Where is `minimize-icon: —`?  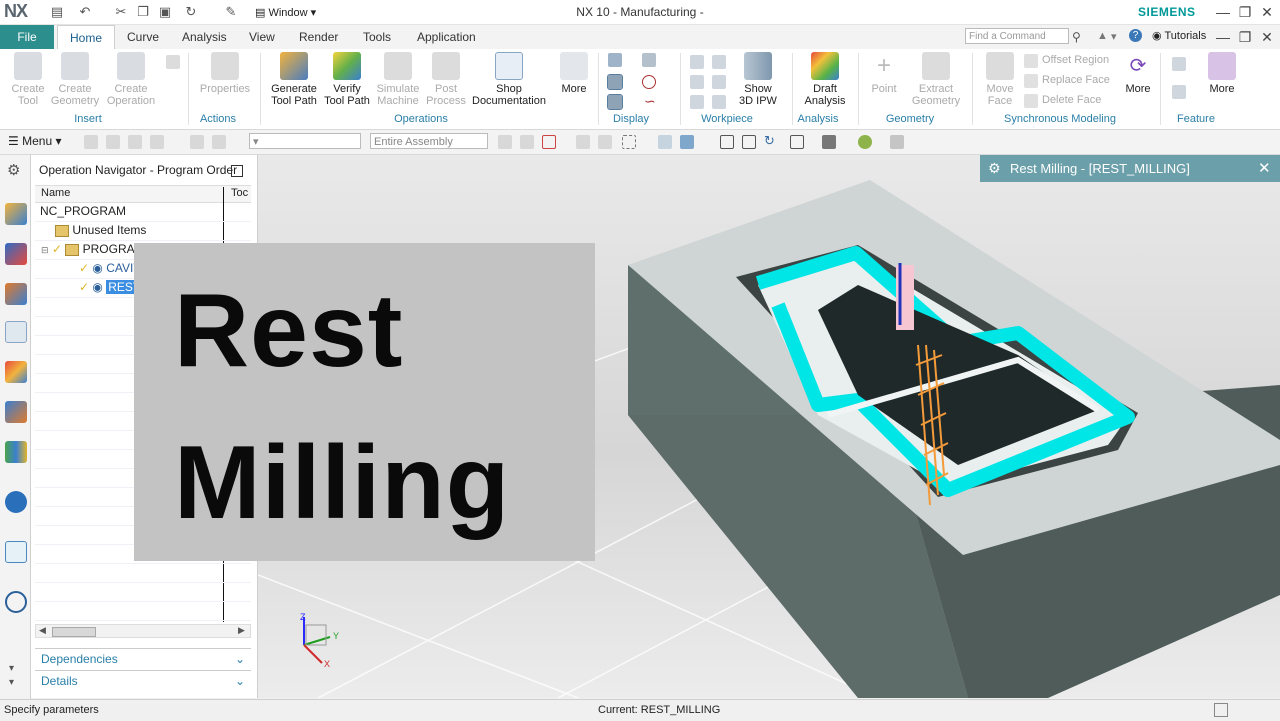
minimize-icon: — is located at coordinates (1223, 12).